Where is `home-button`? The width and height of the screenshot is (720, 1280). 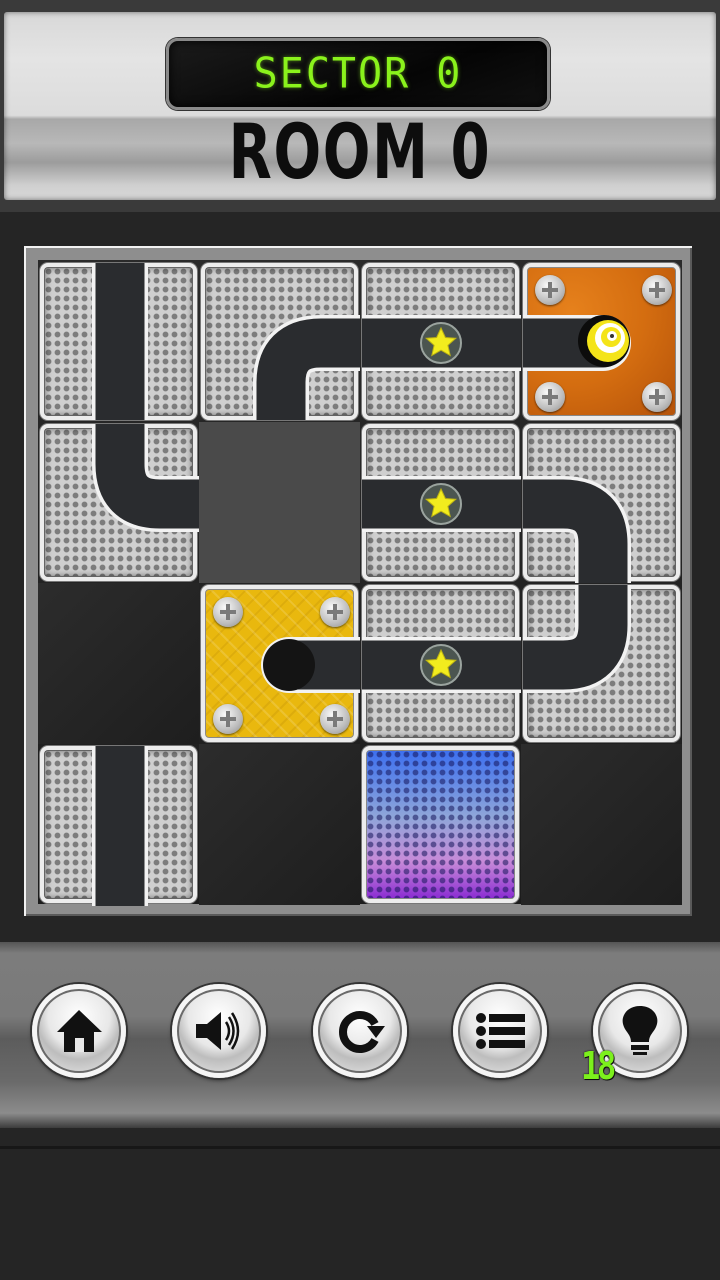 home-button is located at coordinates (79, 1031).